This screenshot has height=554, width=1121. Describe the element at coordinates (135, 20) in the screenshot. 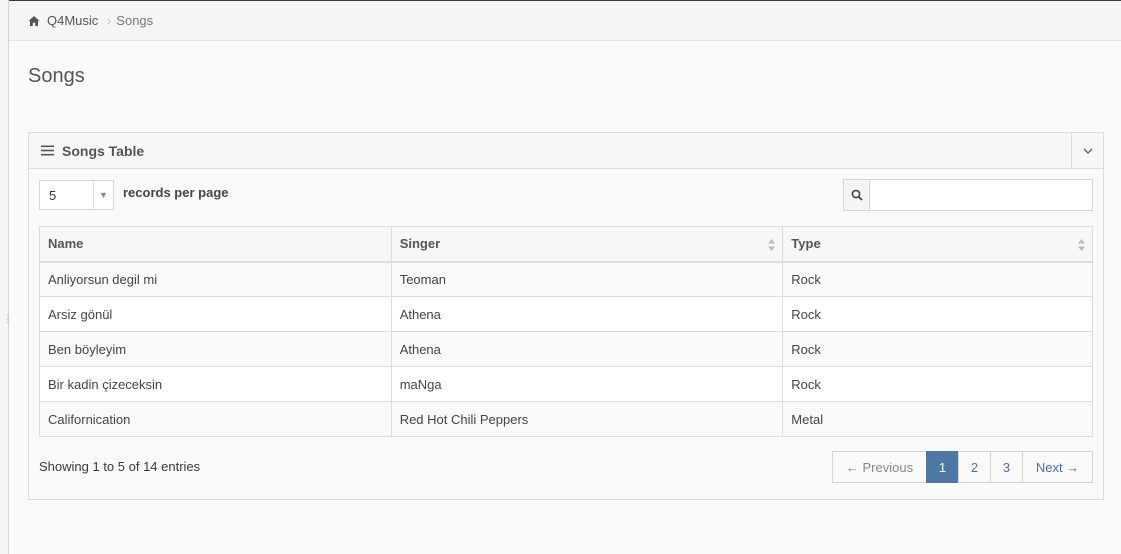

I see `breadcrumb-current: Songs` at that location.